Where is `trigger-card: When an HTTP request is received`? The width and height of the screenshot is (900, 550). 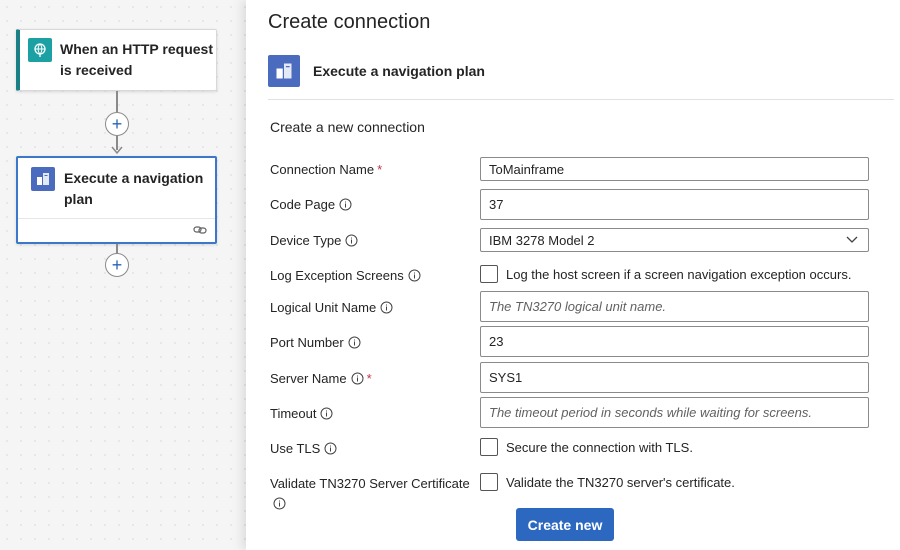 trigger-card: When an HTTP request is received is located at coordinates (116, 60).